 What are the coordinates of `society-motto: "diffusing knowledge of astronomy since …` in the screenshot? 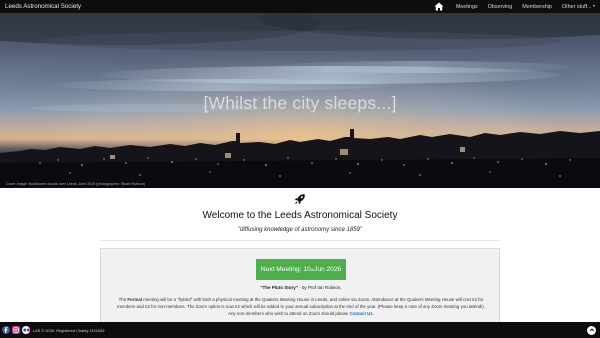 It's located at (300, 230).